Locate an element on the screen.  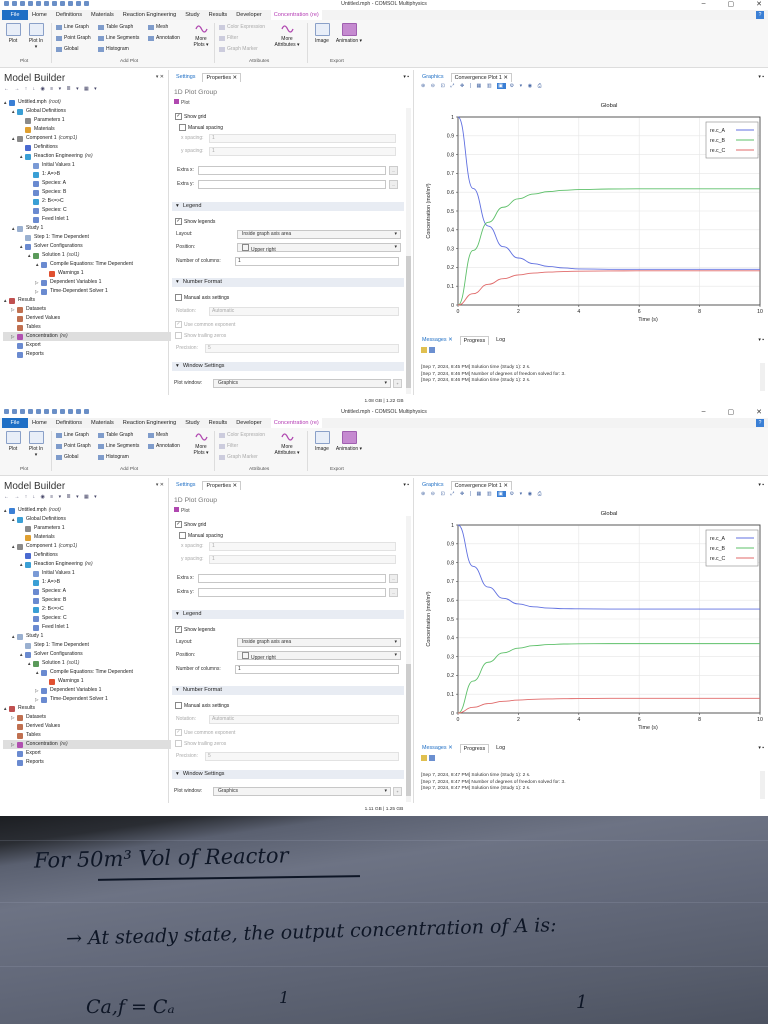
tab-materials: Materials is located at coordinates (102, 15).